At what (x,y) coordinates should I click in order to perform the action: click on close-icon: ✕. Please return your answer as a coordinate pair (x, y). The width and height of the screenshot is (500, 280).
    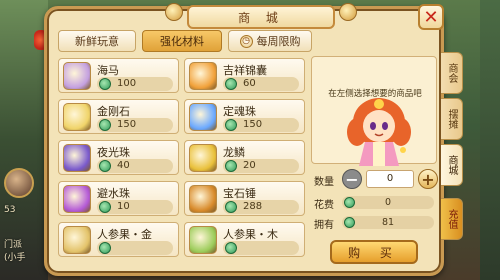
    Looking at the image, I should click on (431, 17).